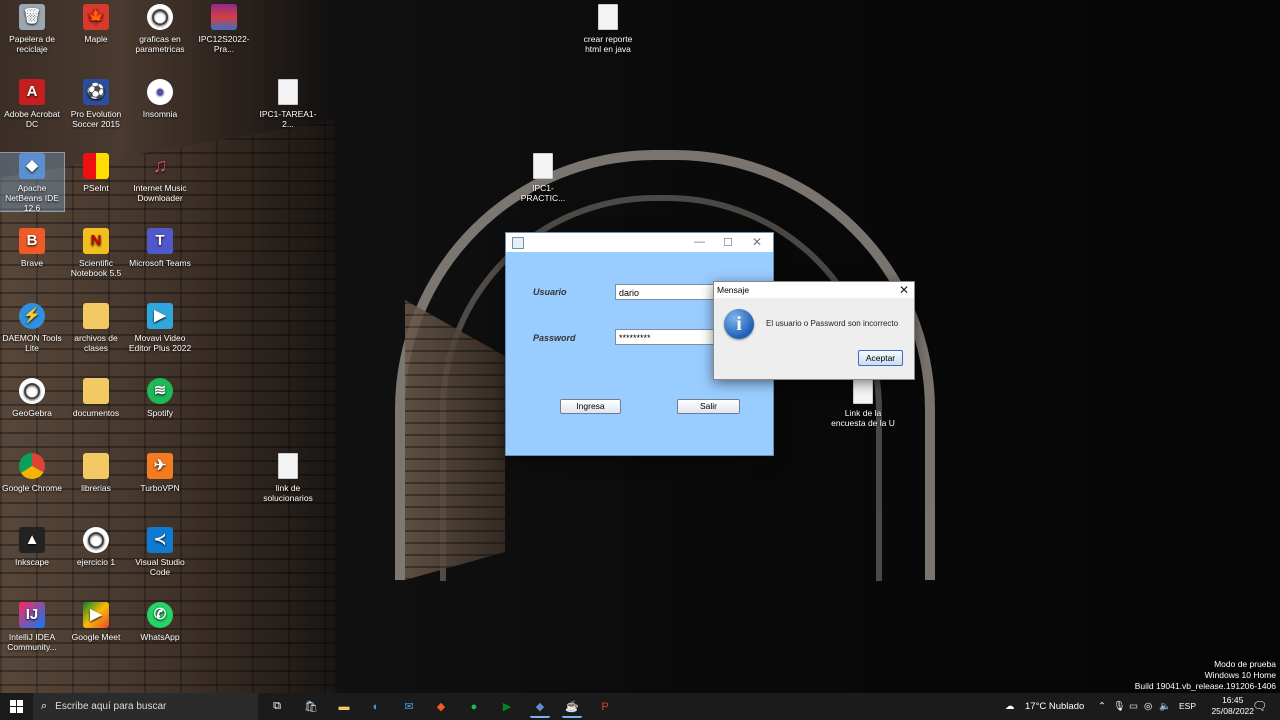 Image resolution: width=1280 pixels, height=720 pixels. I want to click on music-icon: ♫, so click(160, 166).